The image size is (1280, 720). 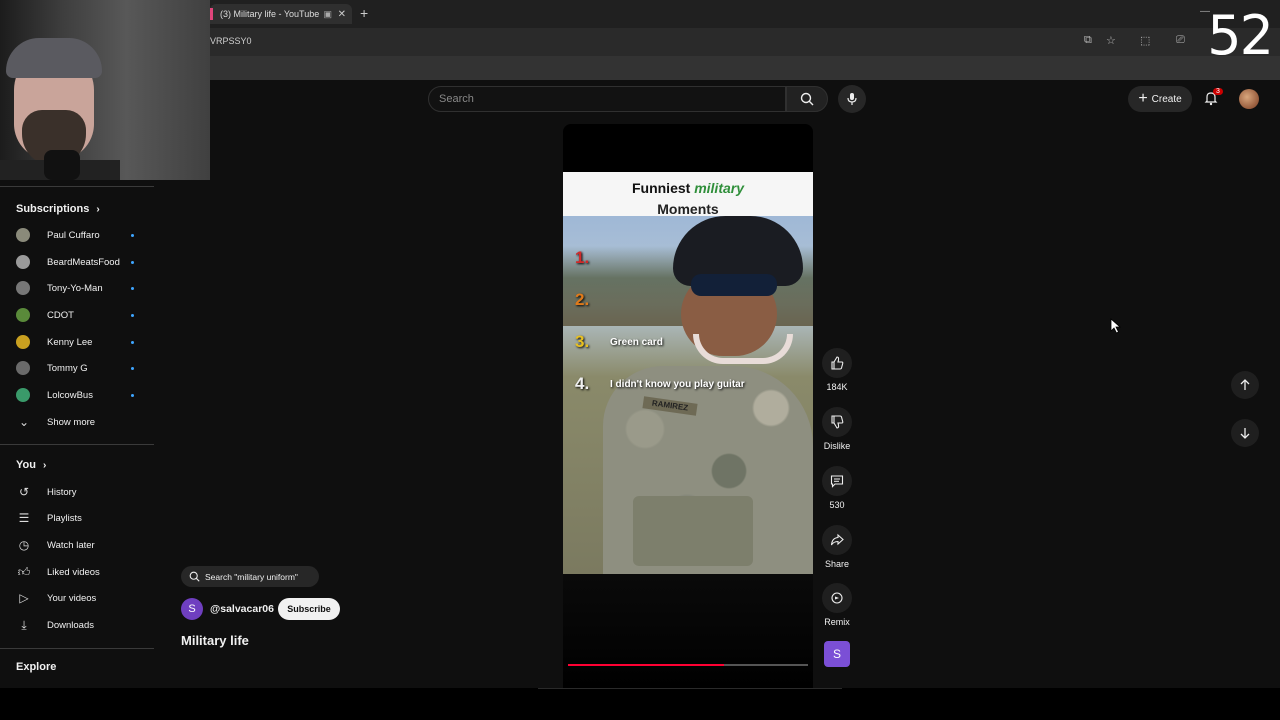 I want to click on dislike-label: Dislike, so click(x=837, y=446).